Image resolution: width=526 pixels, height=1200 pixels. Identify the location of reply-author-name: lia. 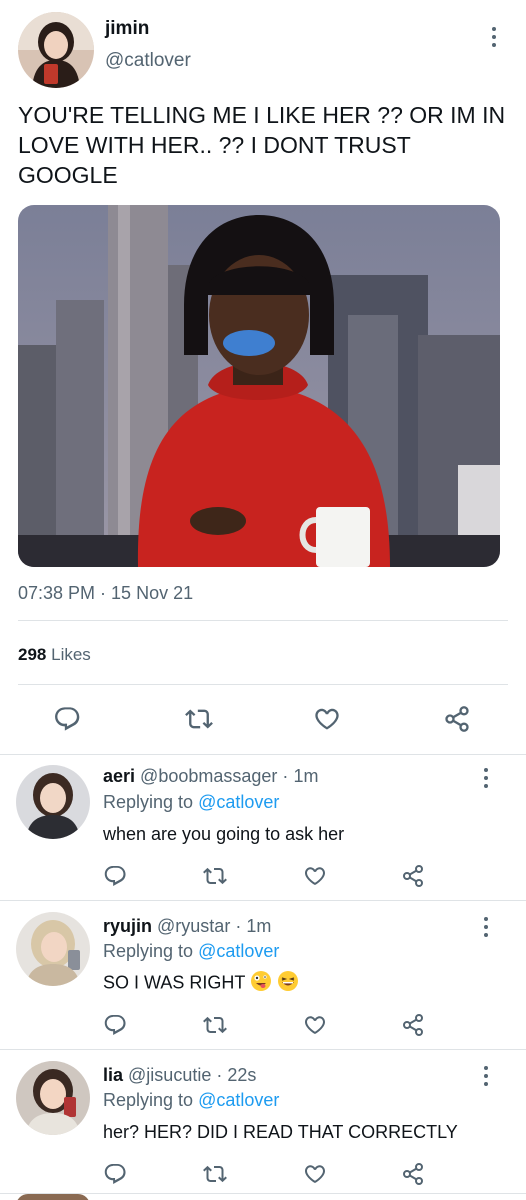
(113, 1075).